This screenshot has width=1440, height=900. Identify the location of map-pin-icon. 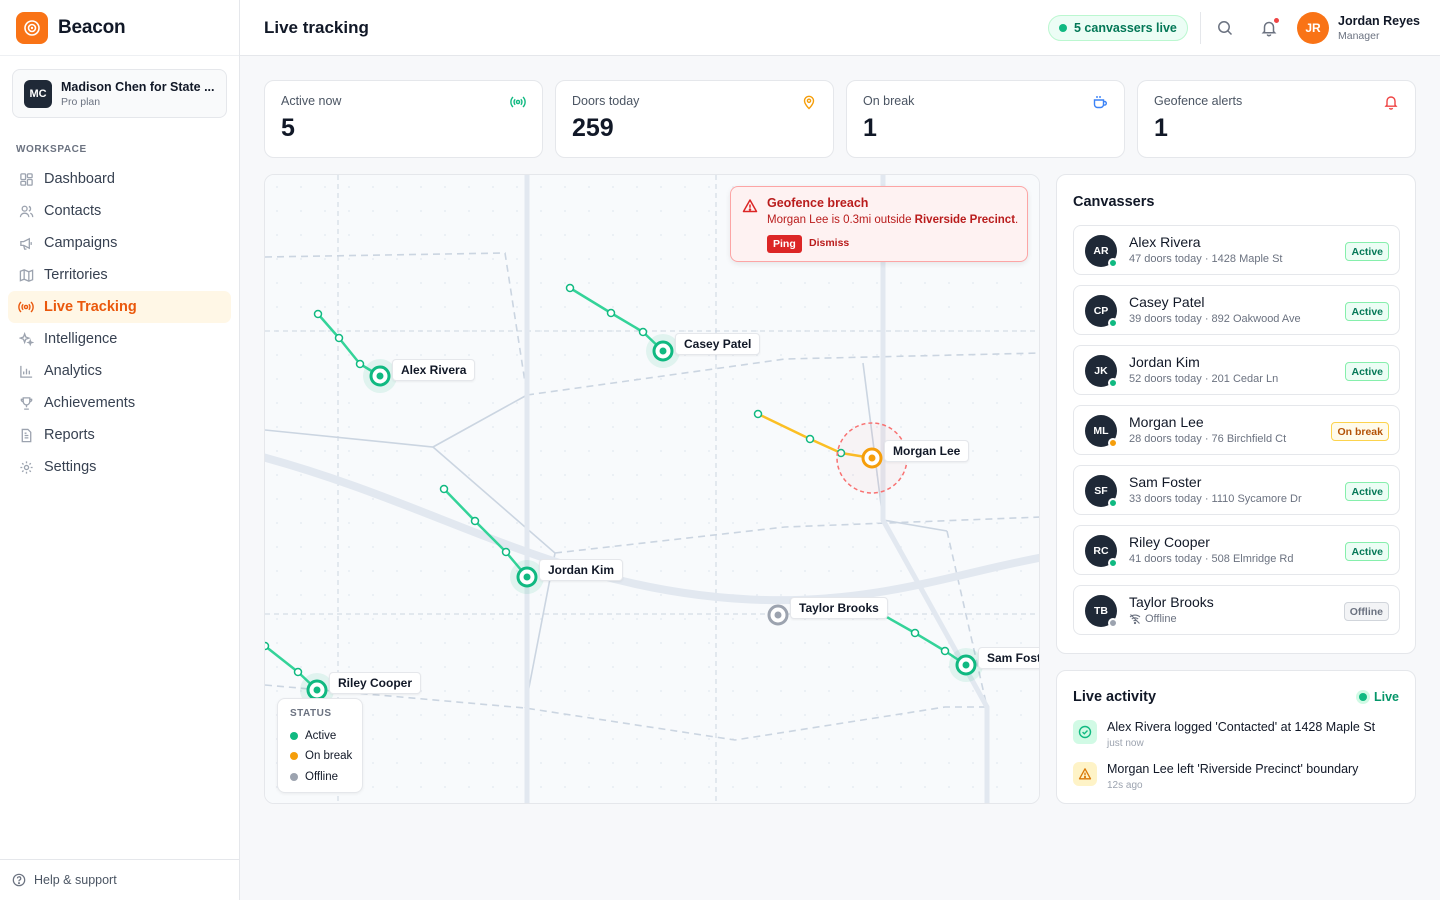
(809, 102).